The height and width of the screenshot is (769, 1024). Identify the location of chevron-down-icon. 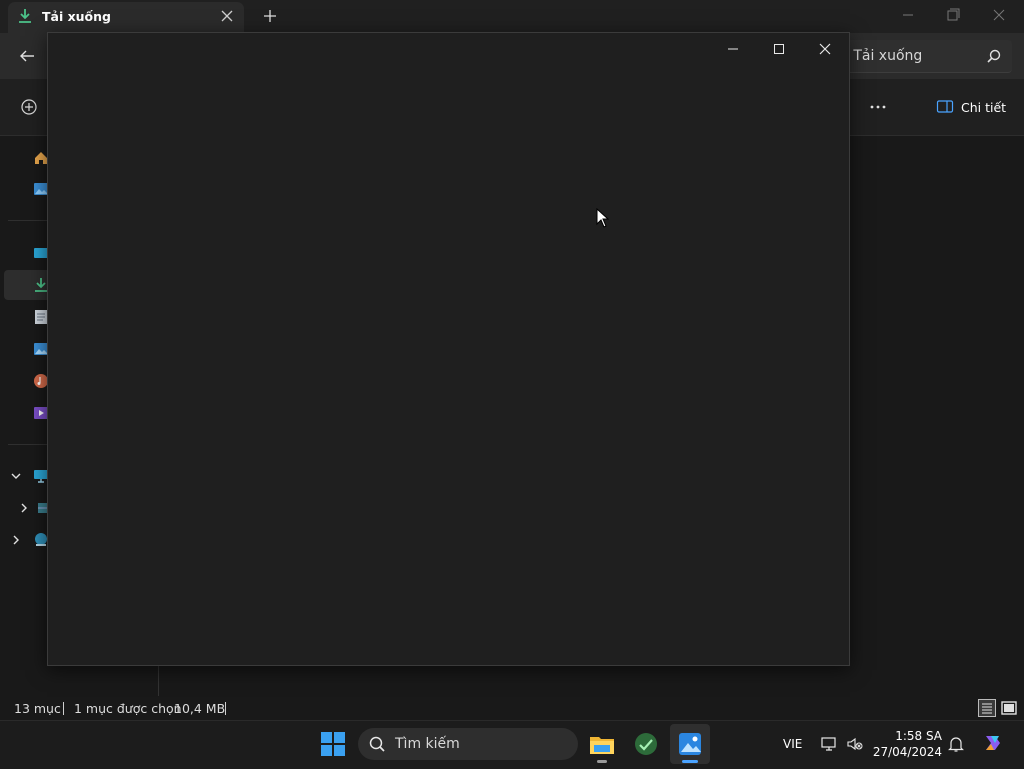
(16, 476).